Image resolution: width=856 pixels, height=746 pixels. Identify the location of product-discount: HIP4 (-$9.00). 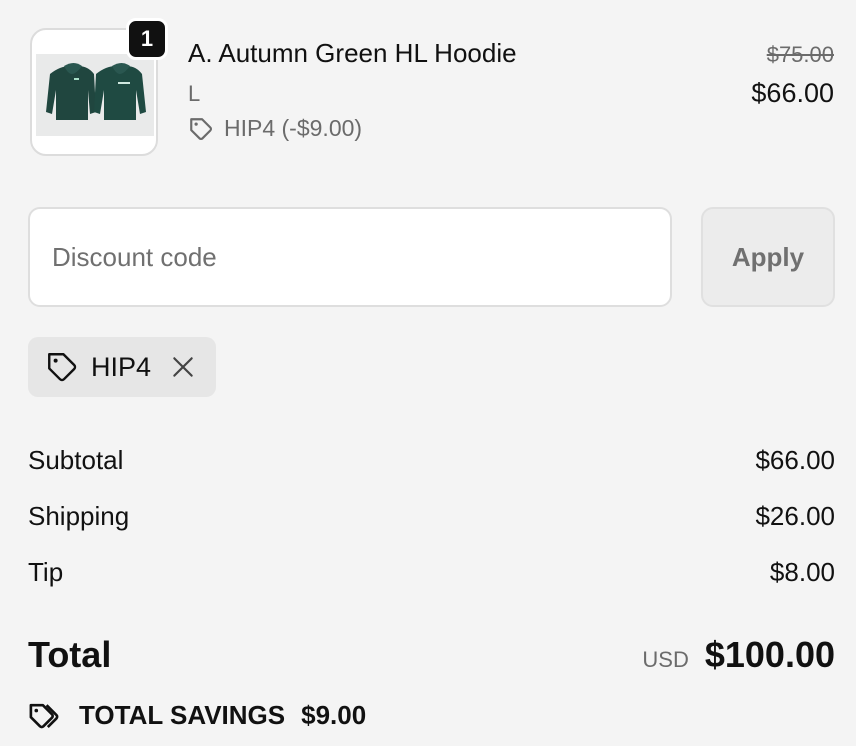
(275, 128).